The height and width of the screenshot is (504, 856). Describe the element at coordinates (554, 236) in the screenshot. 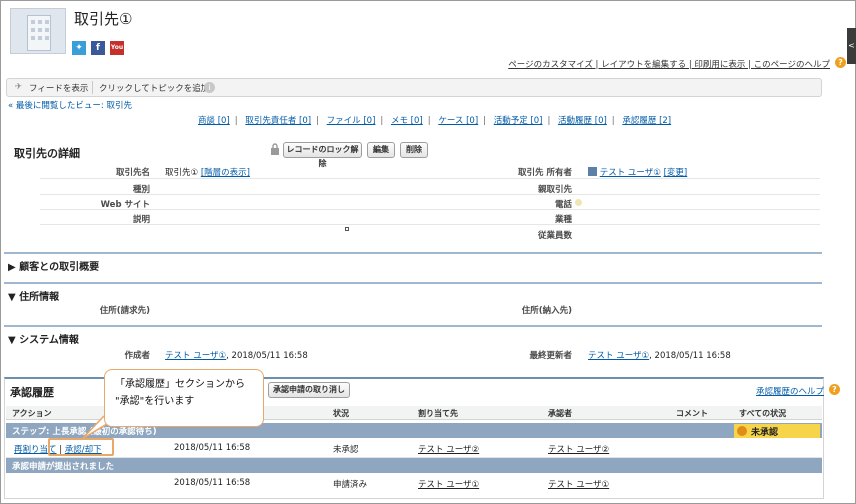

I see `field-label-employees: 従業員数` at that location.